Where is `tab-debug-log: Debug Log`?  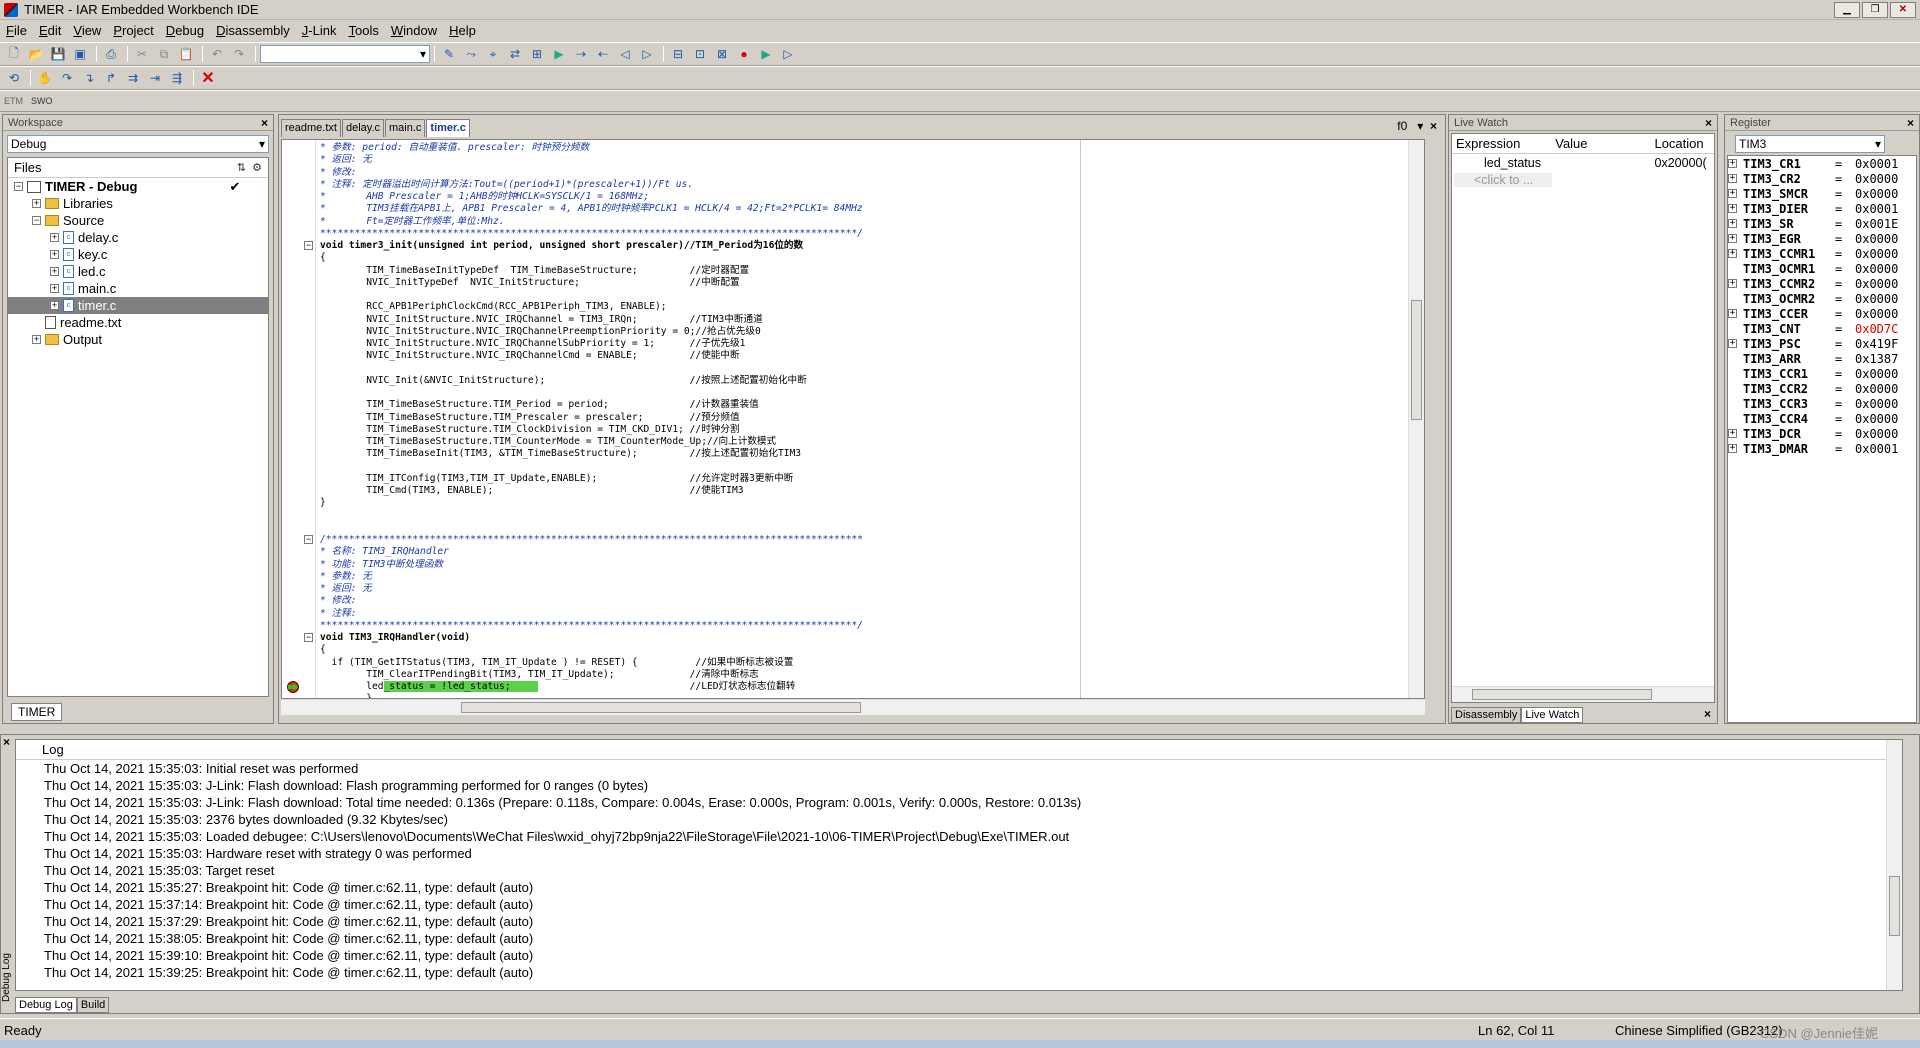 tab-debug-log: Debug Log is located at coordinates (46, 1005).